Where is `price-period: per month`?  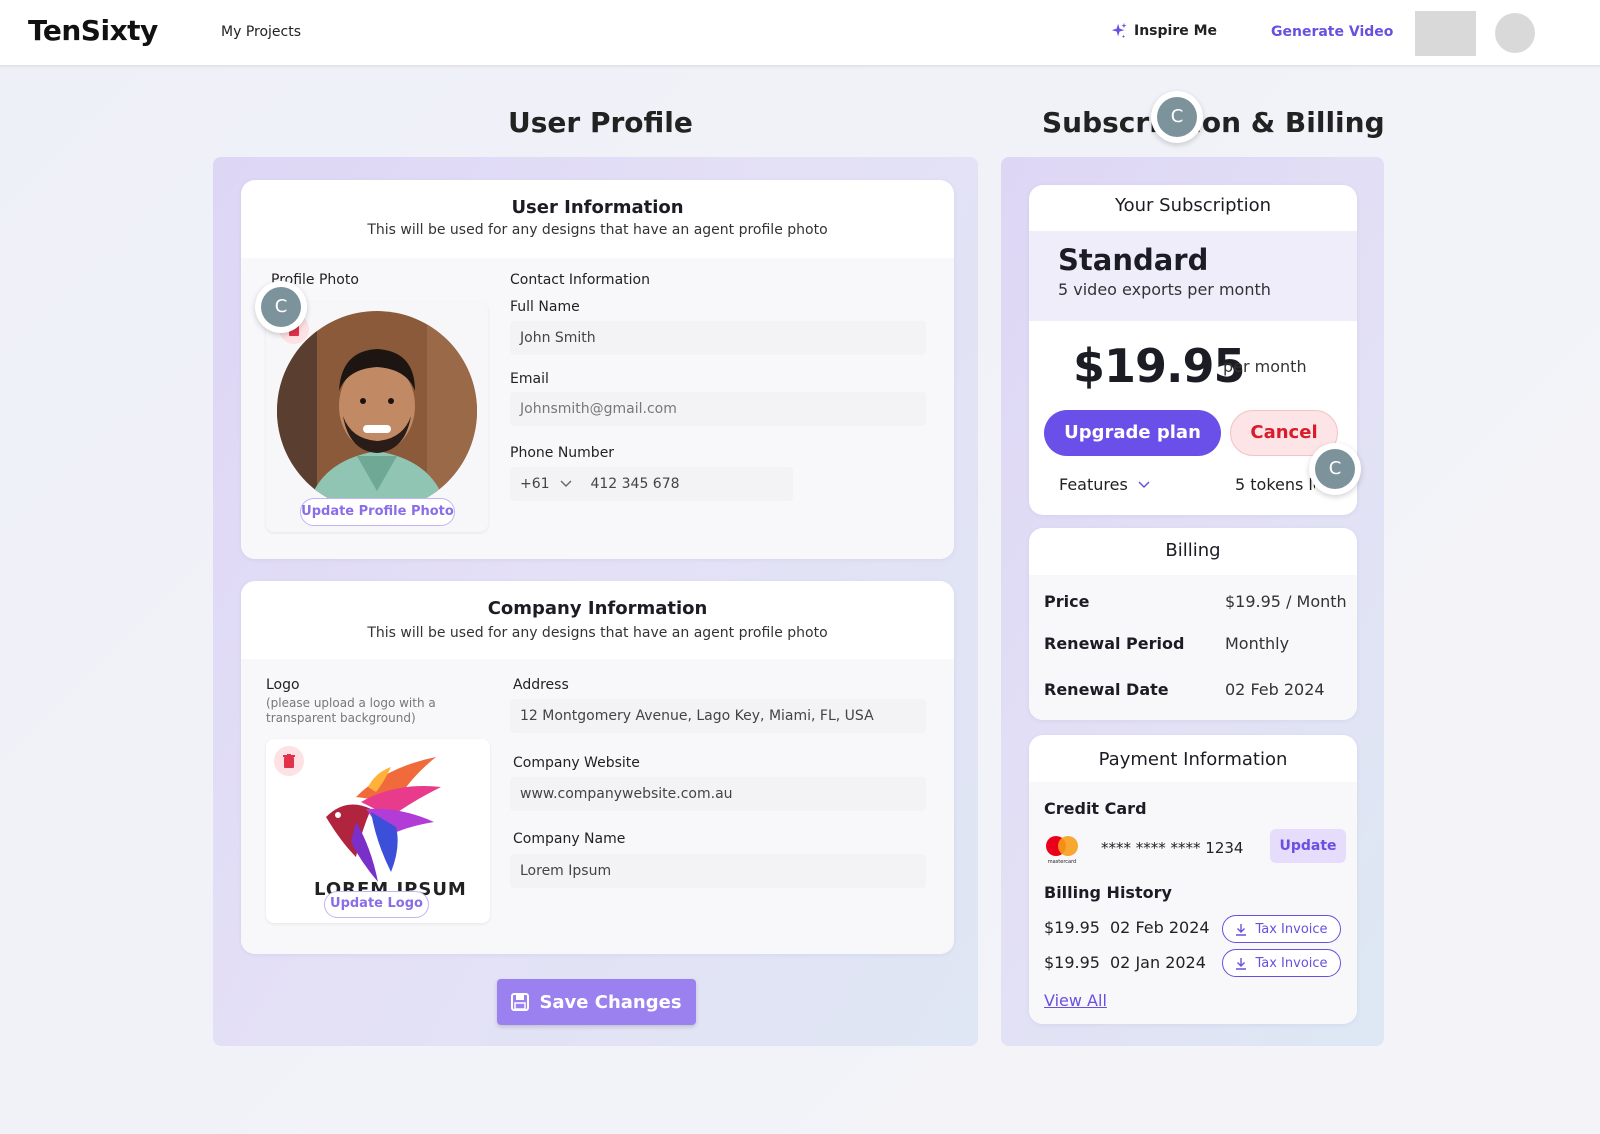
price-period: per month is located at coordinates (1265, 366).